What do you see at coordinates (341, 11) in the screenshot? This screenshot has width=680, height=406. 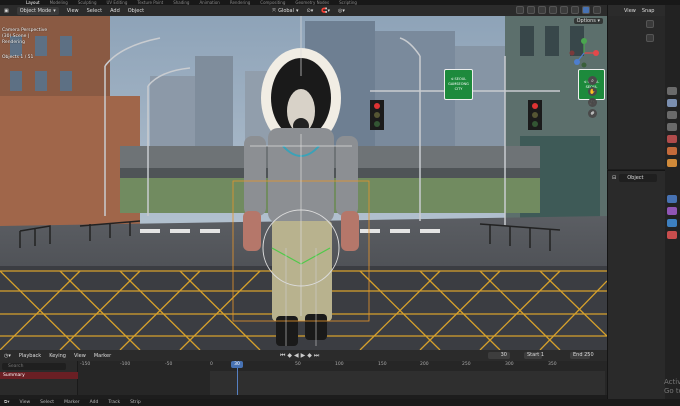 I see `proportional-edit-toggle: ◎▾` at bounding box center [341, 11].